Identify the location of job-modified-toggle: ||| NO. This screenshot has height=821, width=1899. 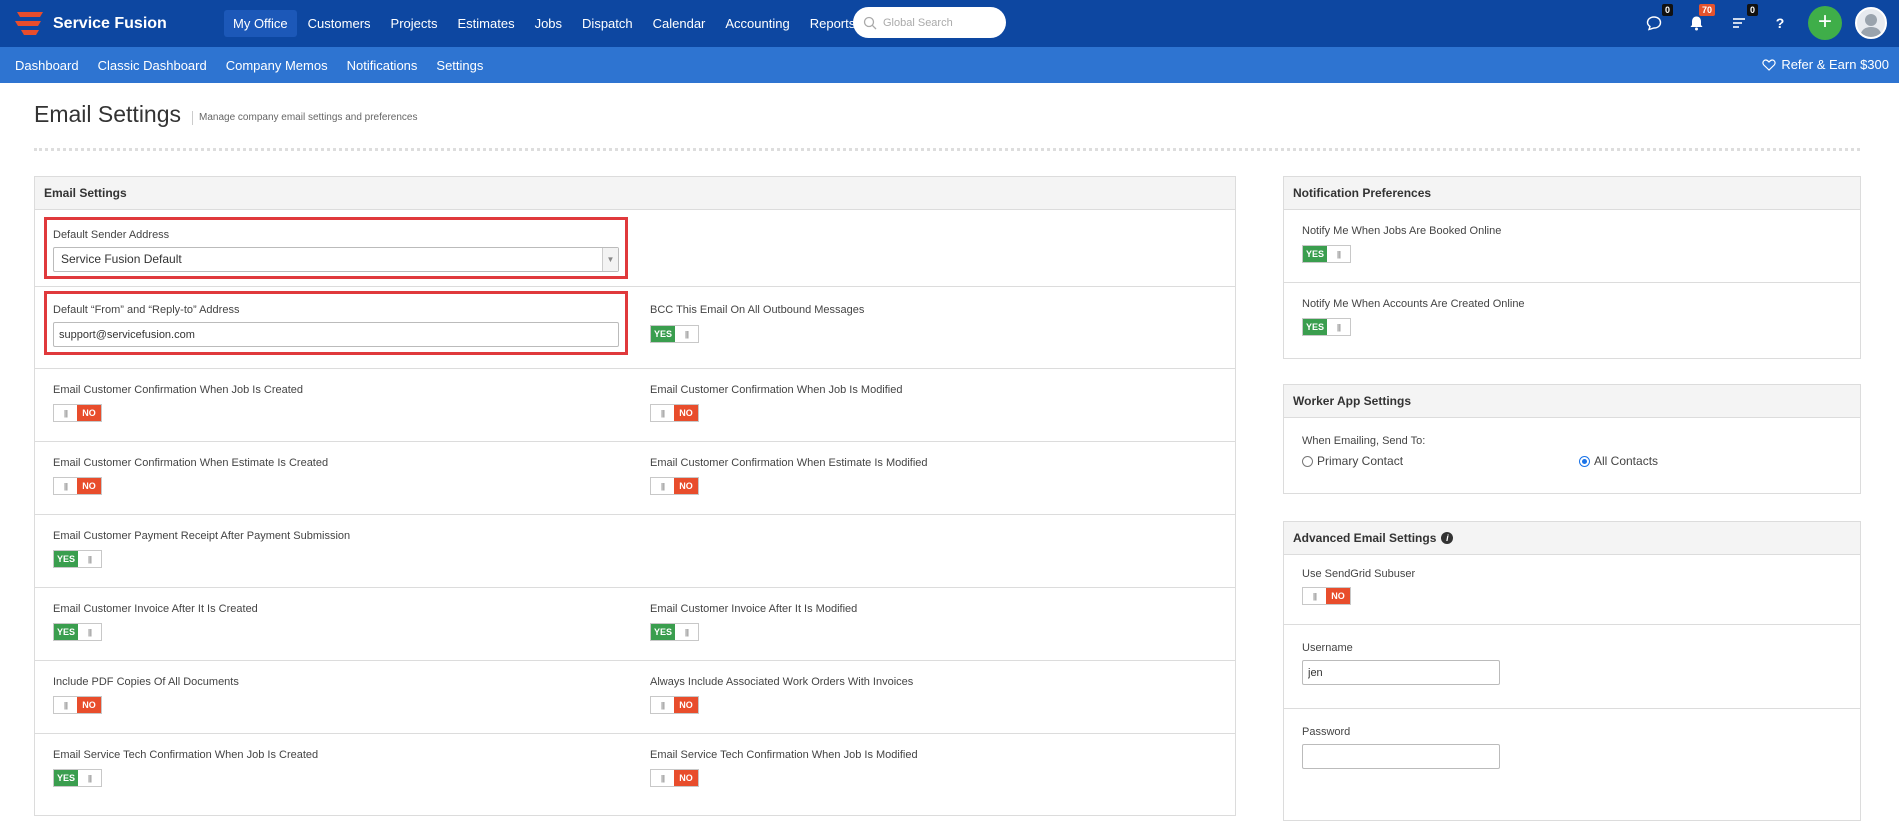
(674, 413).